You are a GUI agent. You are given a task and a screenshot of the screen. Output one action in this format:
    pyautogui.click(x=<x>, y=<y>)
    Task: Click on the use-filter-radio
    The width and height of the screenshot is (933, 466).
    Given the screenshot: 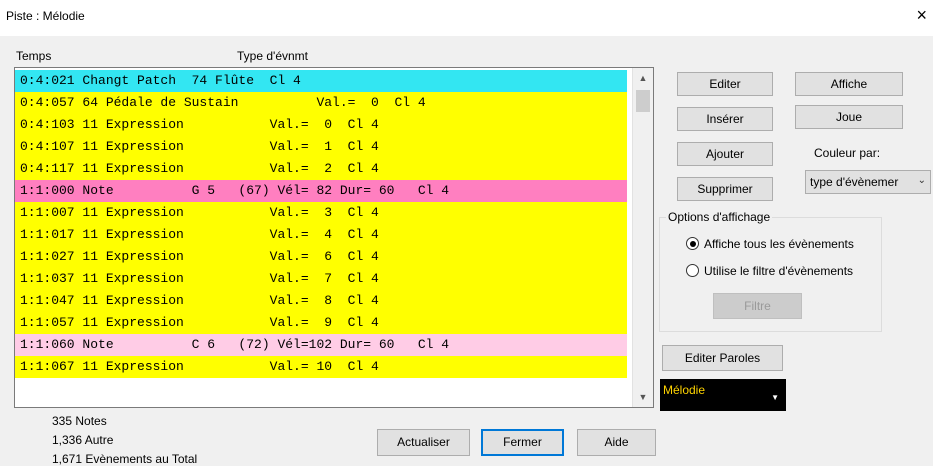 What is the action you would take?
    pyautogui.click(x=692, y=270)
    